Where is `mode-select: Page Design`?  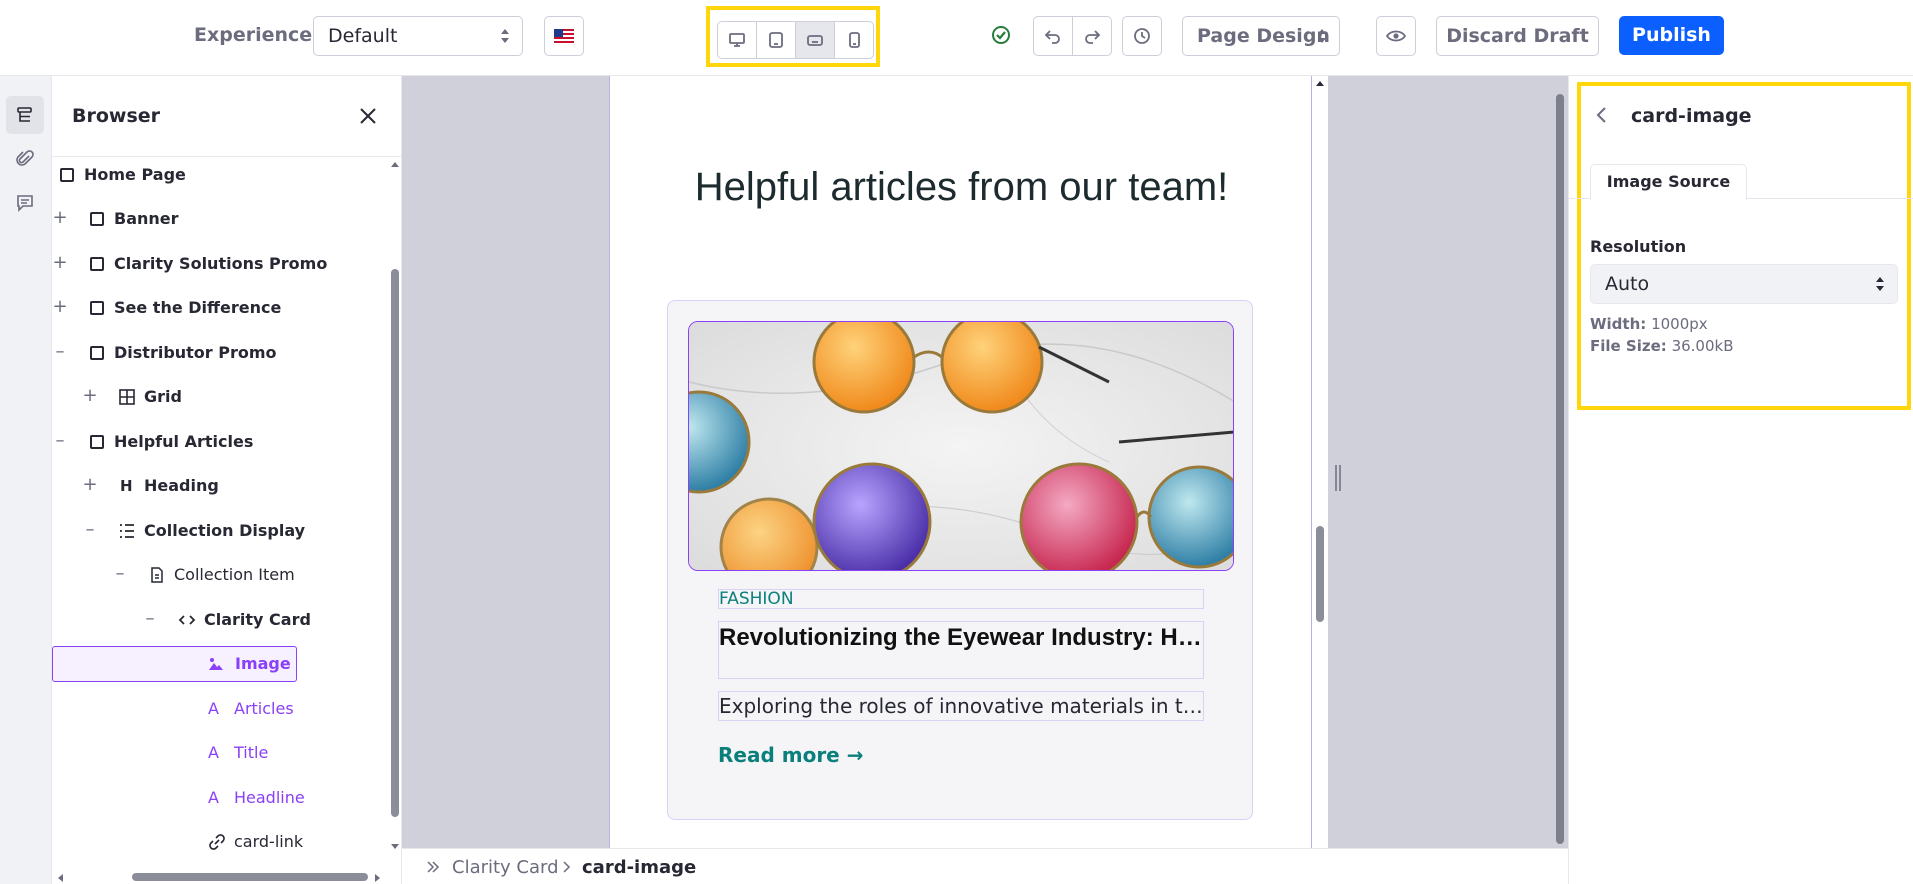 mode-select: Page Design is located at coordinates (1261, 36).